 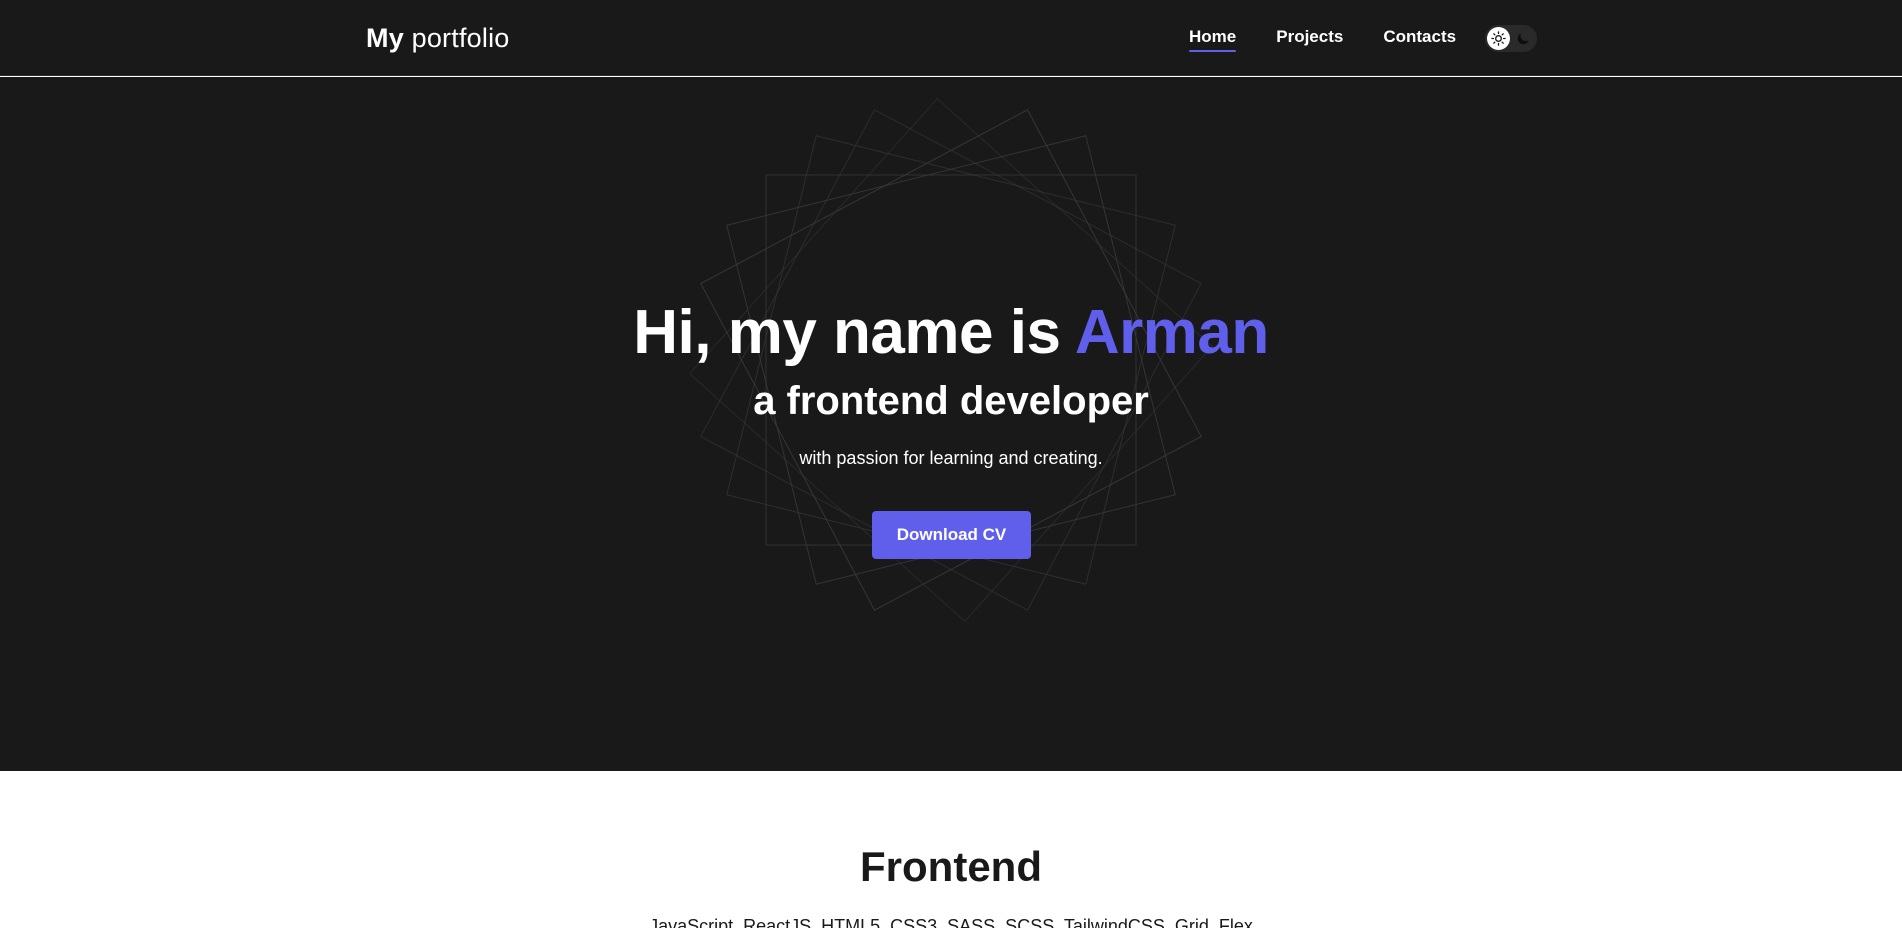 What do you see at coordinates (951, 458) in the screenshot?
I see `hero-tagline: with passion for learning and creating.` at bounding box center [951, 458].